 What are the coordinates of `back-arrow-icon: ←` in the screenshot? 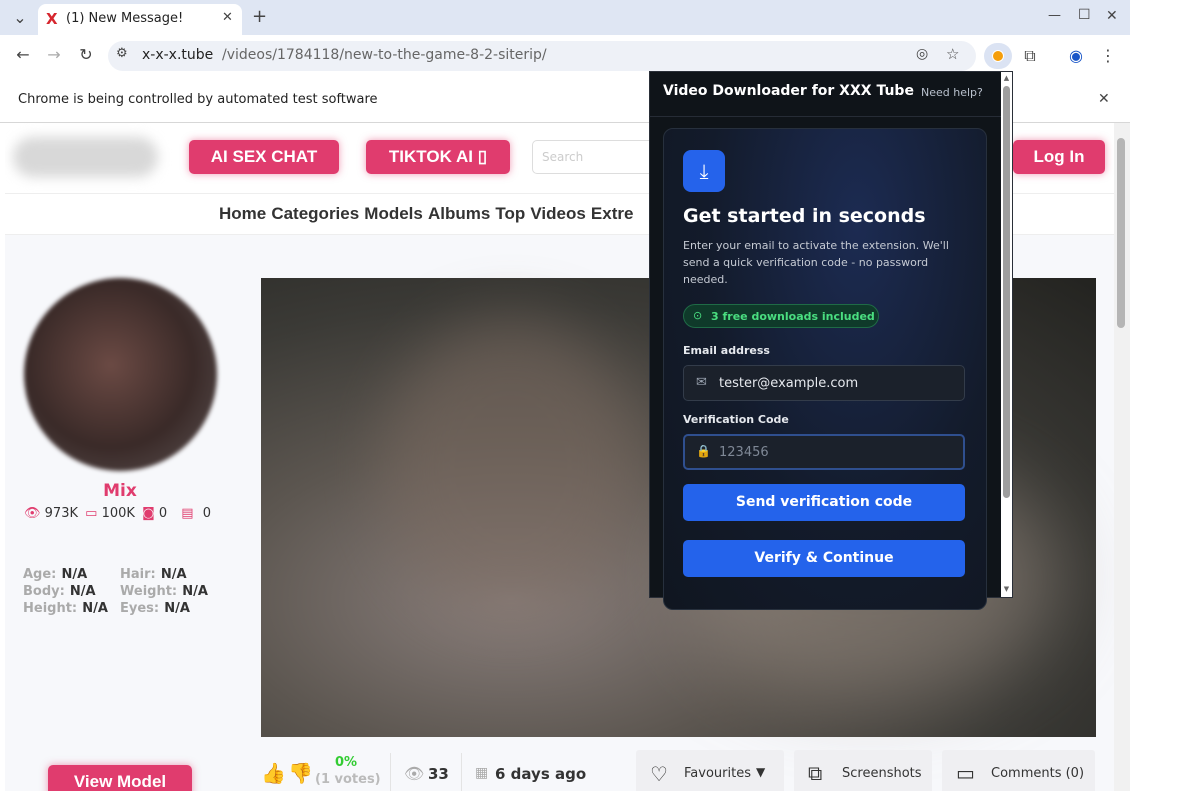 It's located at (23, 55).